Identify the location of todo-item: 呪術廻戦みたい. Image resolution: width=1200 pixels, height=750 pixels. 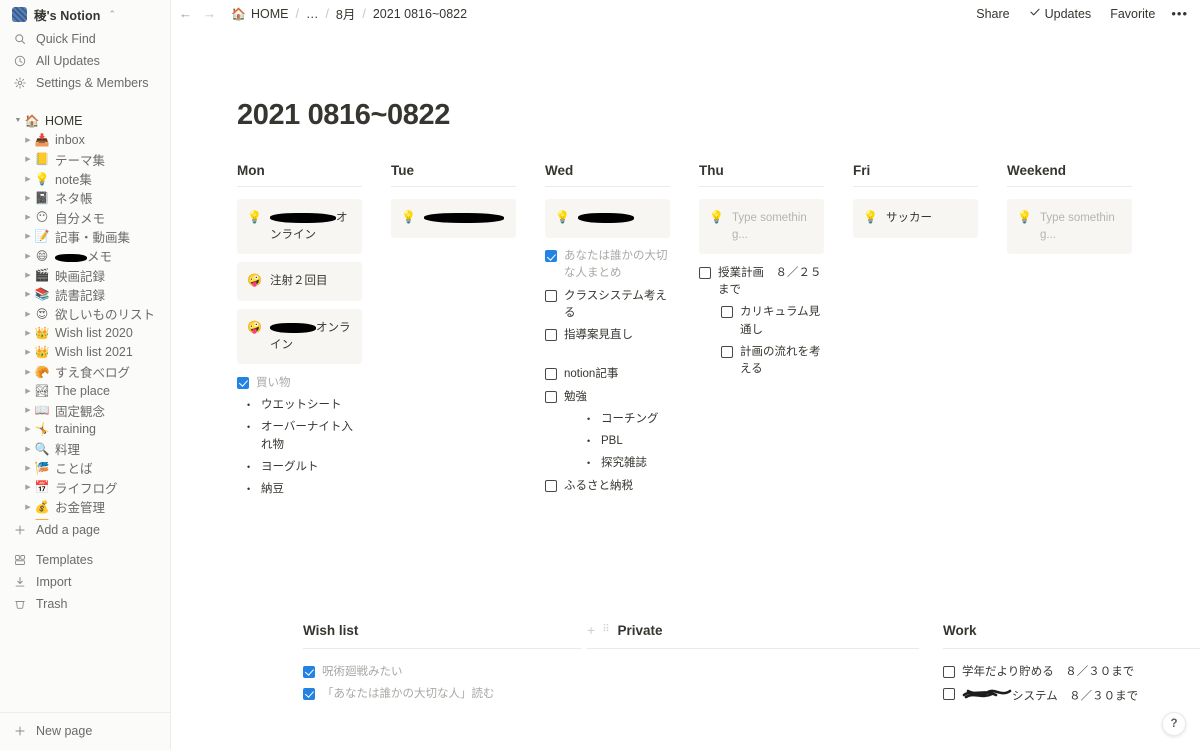
(442, 672).